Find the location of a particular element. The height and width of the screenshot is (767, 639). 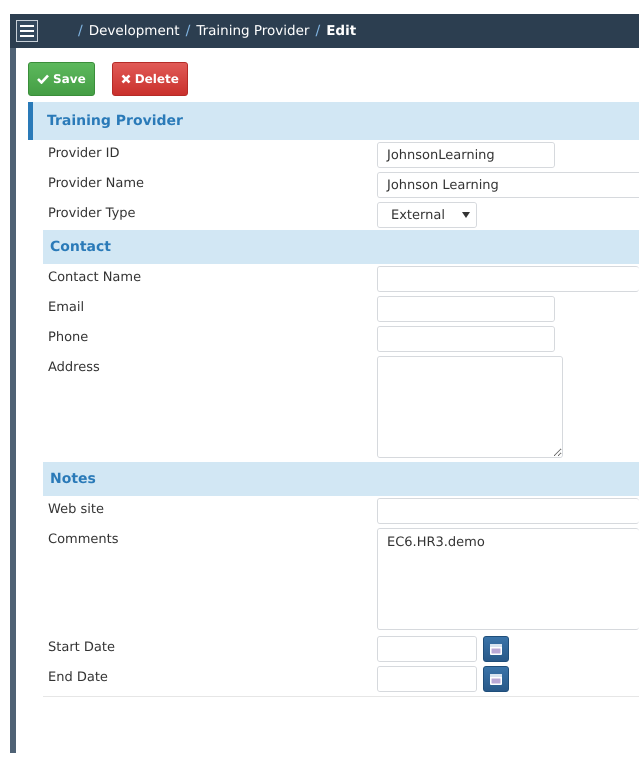

field-label: Phone is located at coordinates (68, 337).